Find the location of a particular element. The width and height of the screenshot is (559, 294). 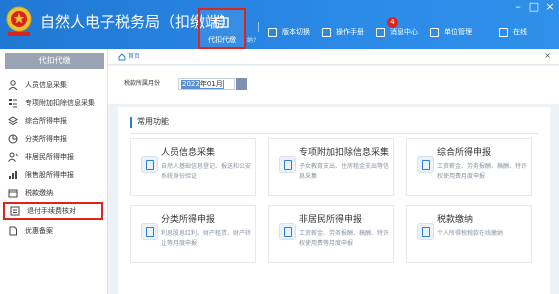

maximize-button: □ is located at coordinates (534, 7).